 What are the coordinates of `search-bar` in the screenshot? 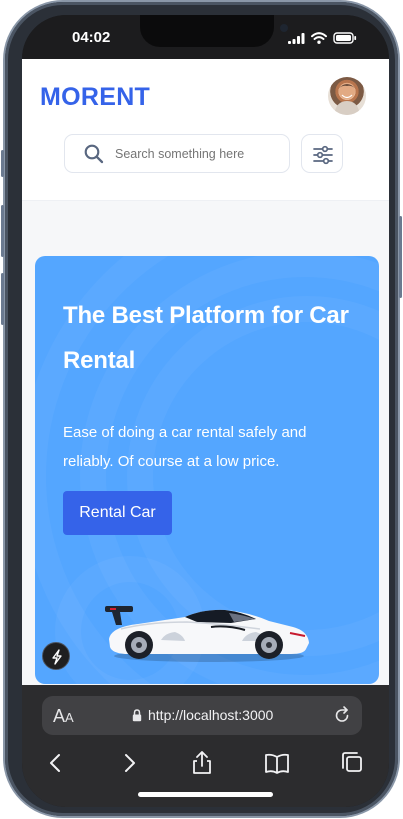 It's located at (177, 153).